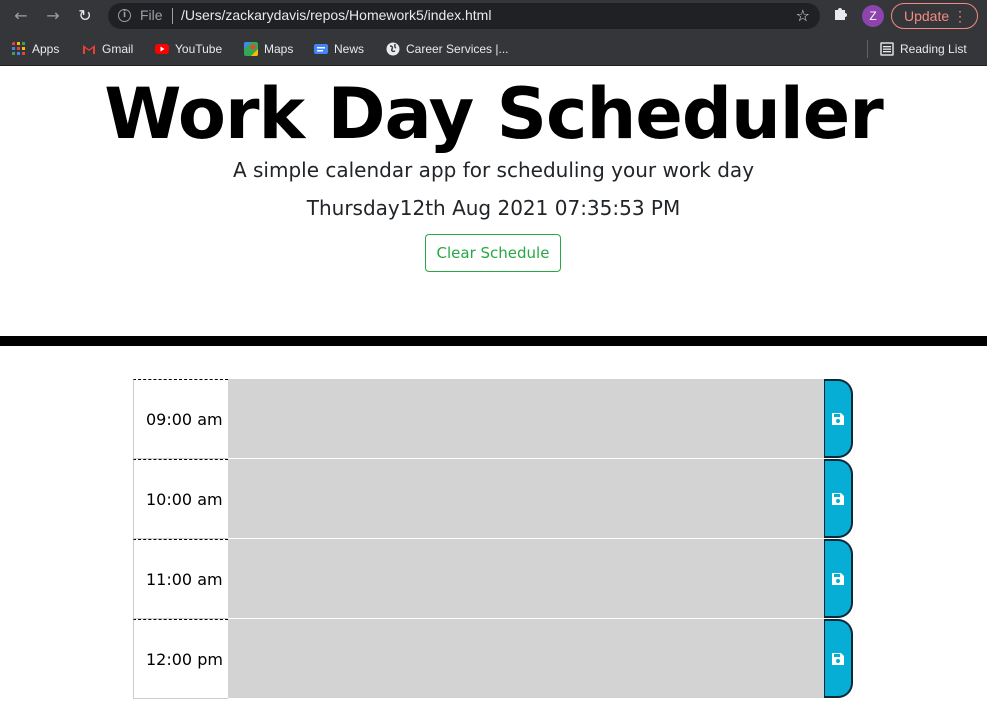 The height and width of the screenshot is (703, 987). I want to click on globe-icon, so click(393, 49).